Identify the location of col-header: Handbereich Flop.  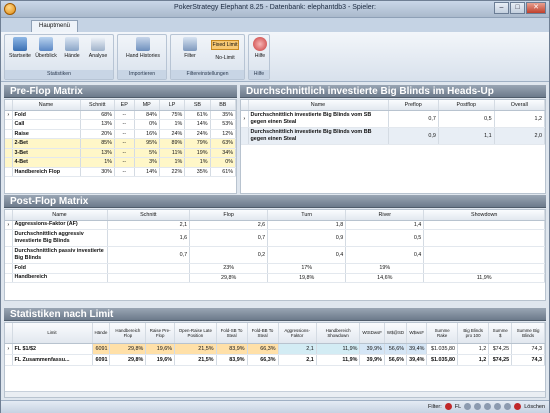
(128, 333).